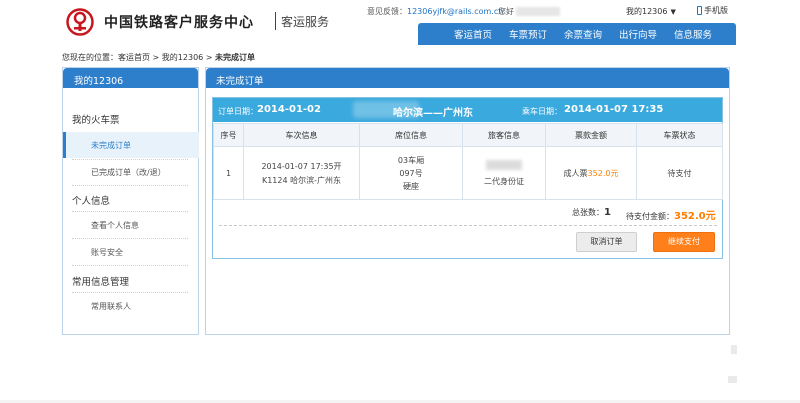  What do you see at coordinates (699, 10) in the screenshot?
I see `phone-icon` at bounding box center [699, 10].